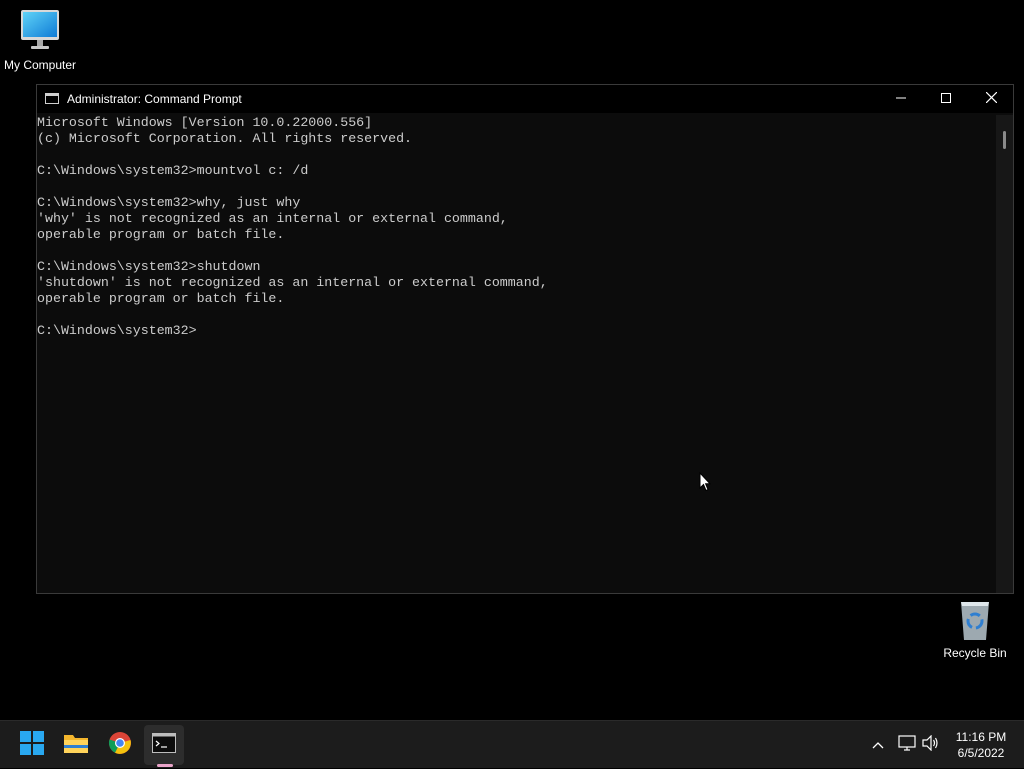  I want to click on clock-date: 6/5/2022, so click(981, 753).